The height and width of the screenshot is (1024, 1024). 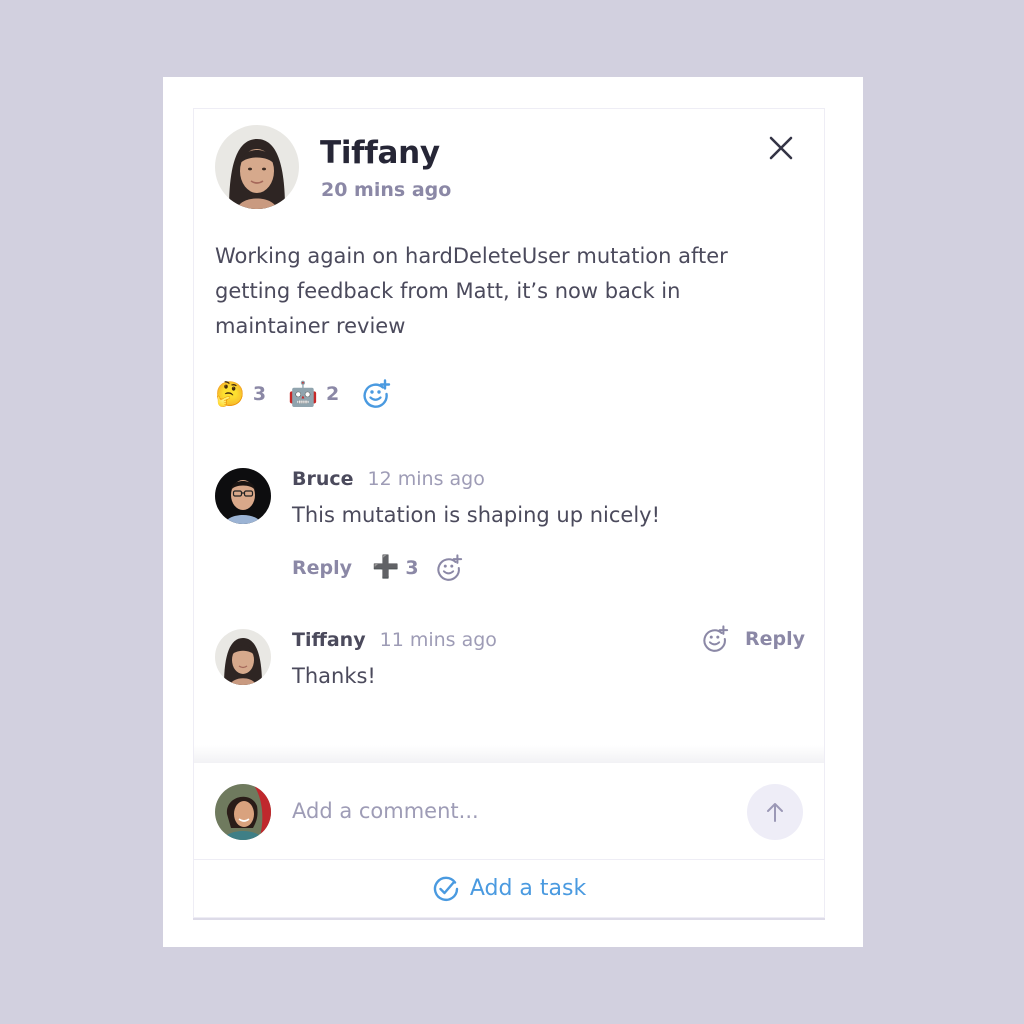 I want to click on post-timestamp: 20 mins ago, so click(x=386, y=190).